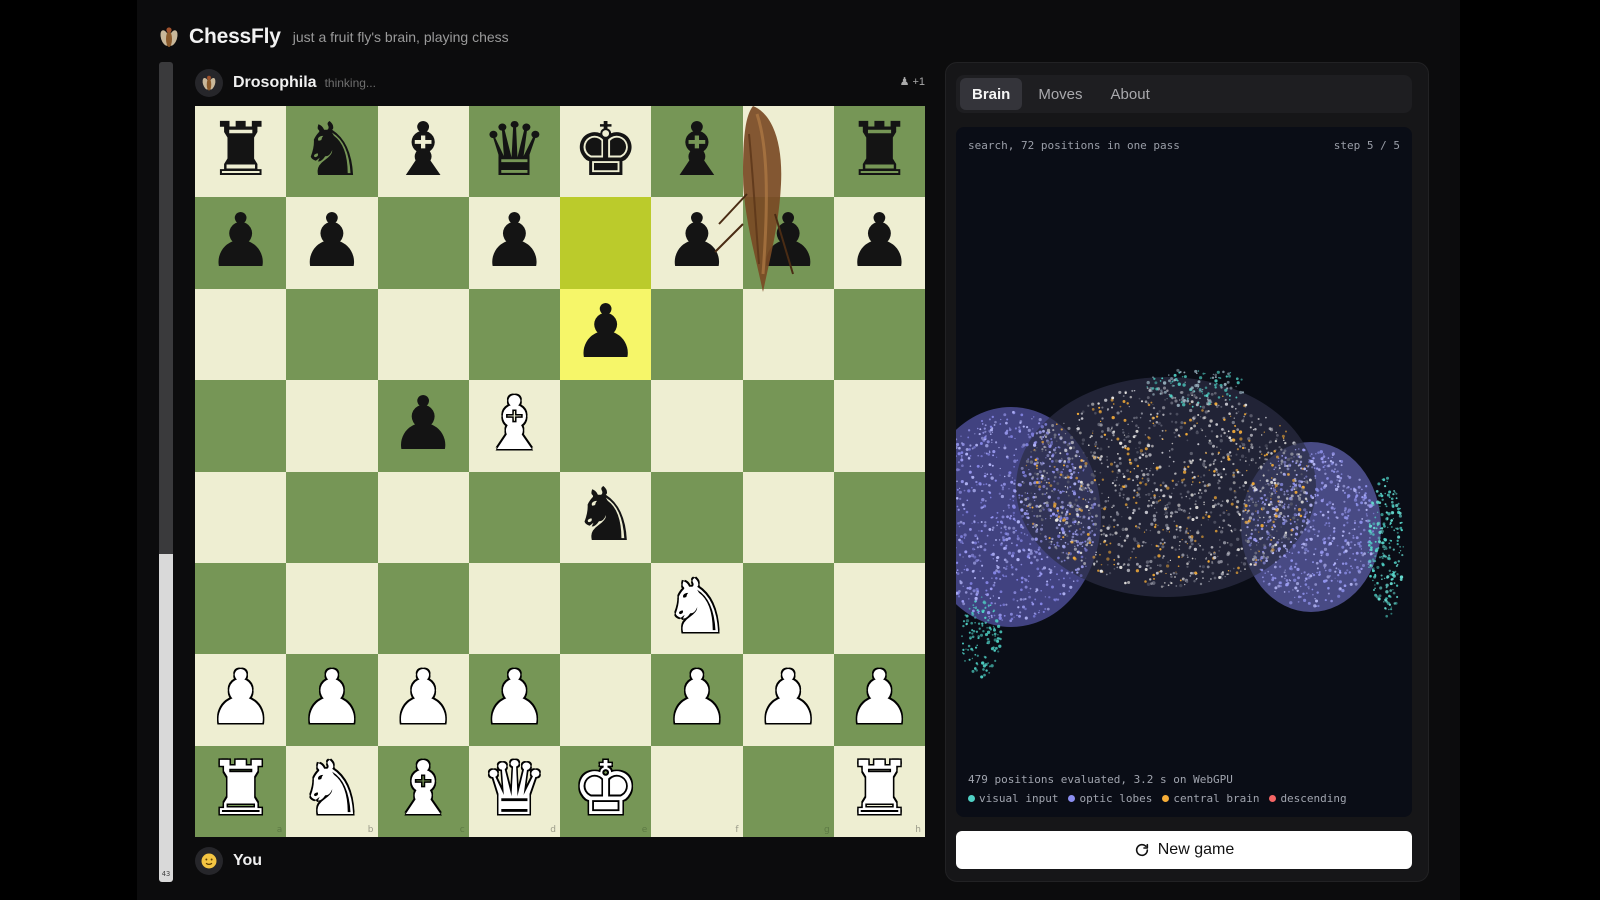  What do you see at coordinates (788, 608) in the screenshot?
I see `square-g3` at bounding box center [788, 608].